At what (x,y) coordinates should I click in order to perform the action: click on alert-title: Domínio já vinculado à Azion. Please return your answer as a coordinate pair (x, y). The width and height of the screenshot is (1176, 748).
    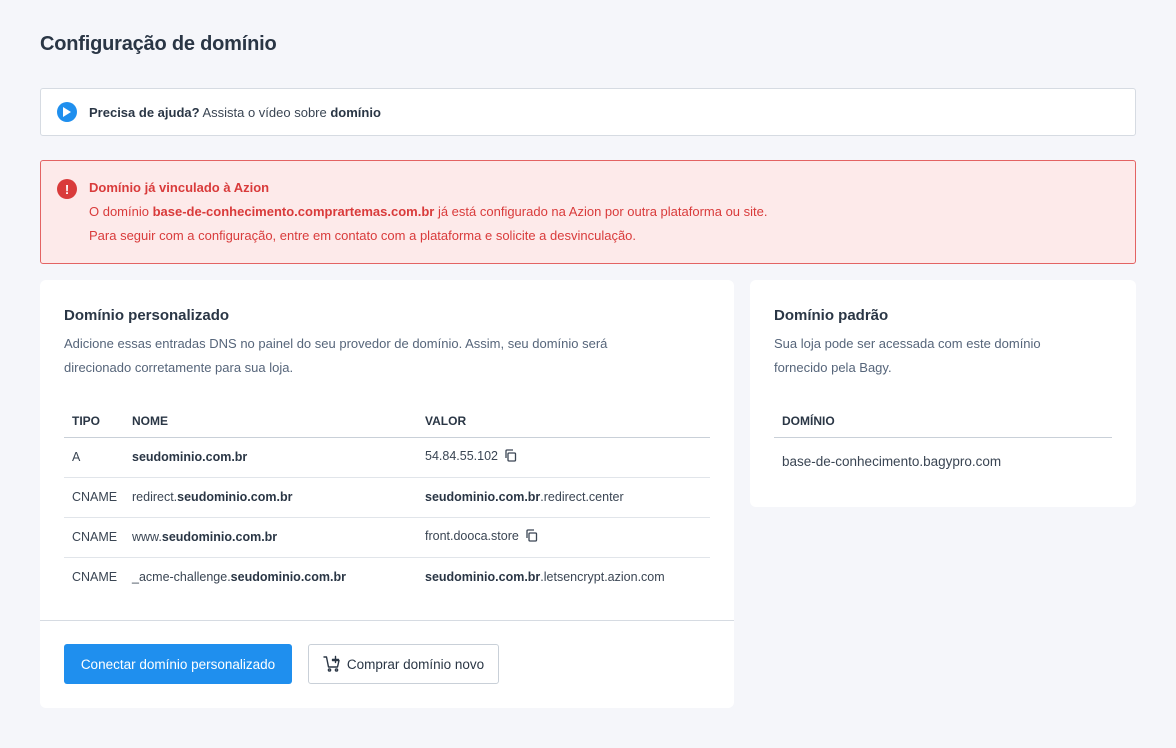
    Looking at the image, I should click on (179, 187).